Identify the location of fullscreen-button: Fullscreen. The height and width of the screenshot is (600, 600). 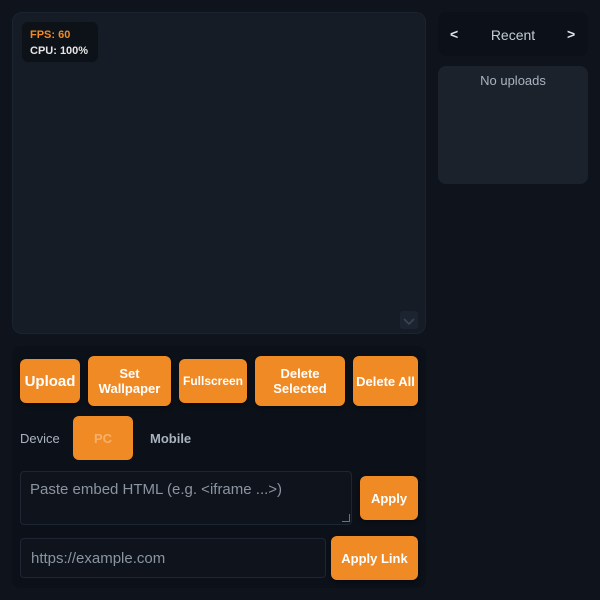
(213, 381).